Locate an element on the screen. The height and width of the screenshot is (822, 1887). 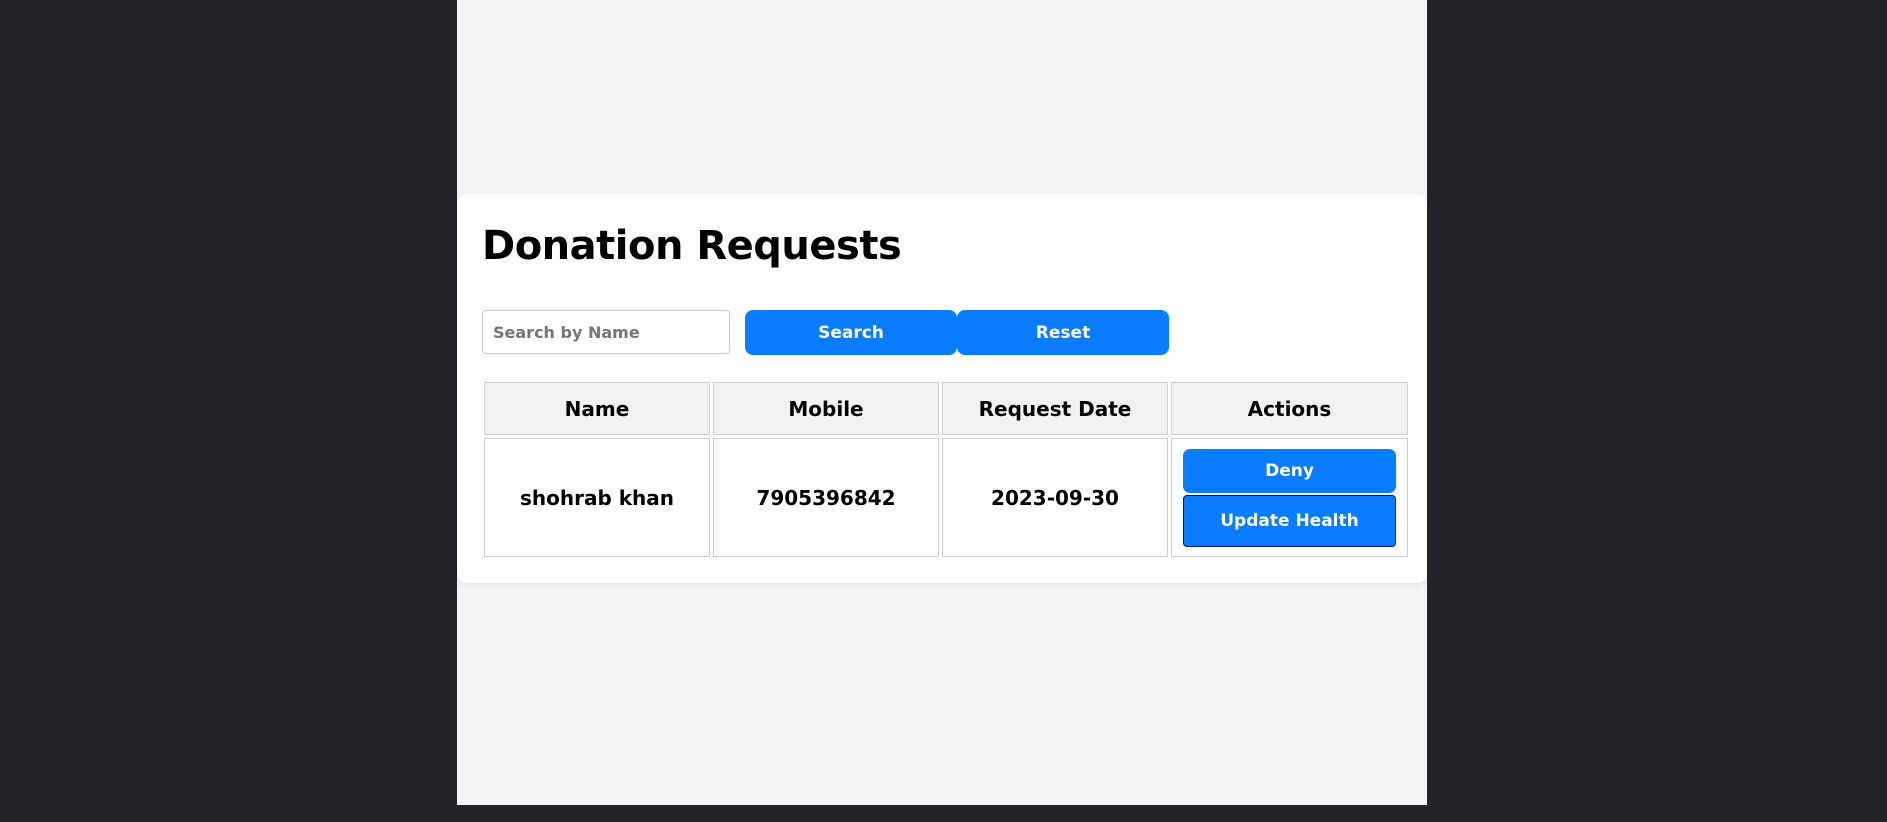
page-title: Donation Requests is located at coordinates (692, 246).